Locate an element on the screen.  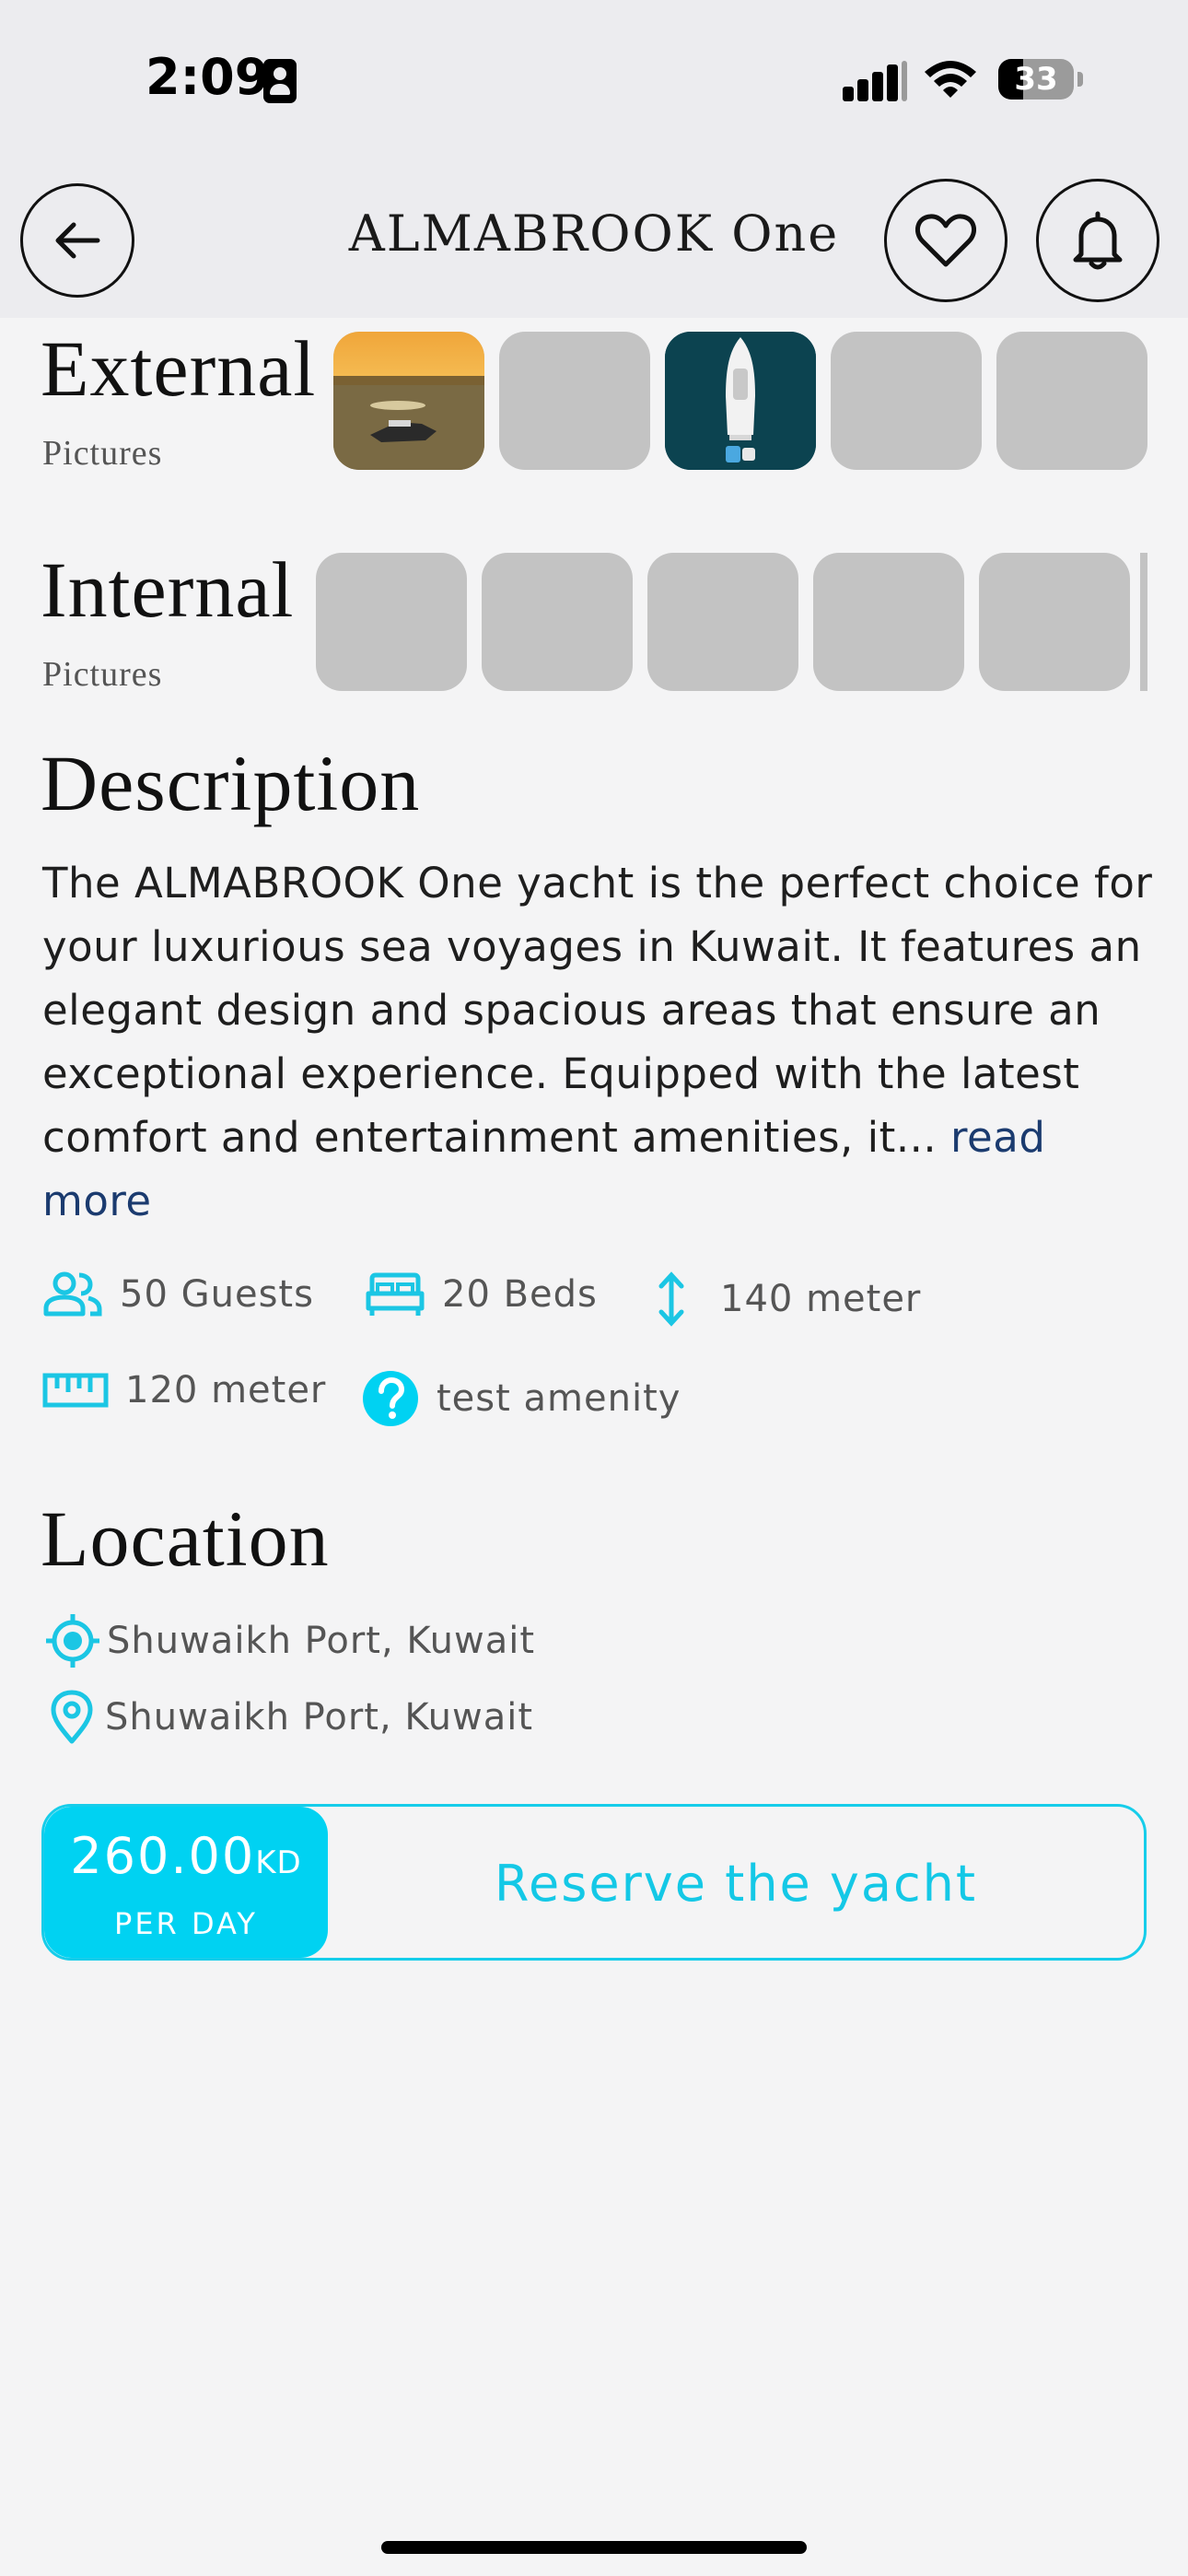
bell-icon is located at coordinates (1098, 240).